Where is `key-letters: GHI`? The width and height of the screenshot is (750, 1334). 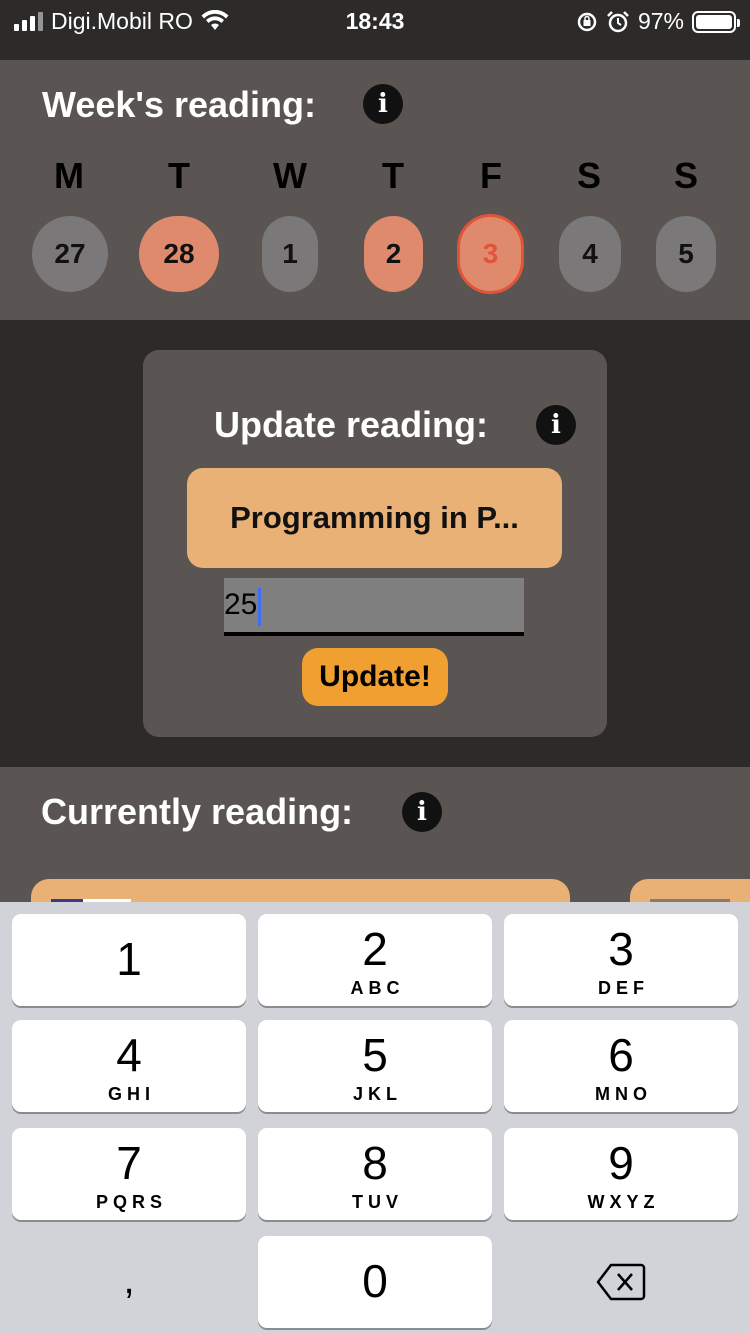 key-letters: GHI is located at coordinates (131, 1094).